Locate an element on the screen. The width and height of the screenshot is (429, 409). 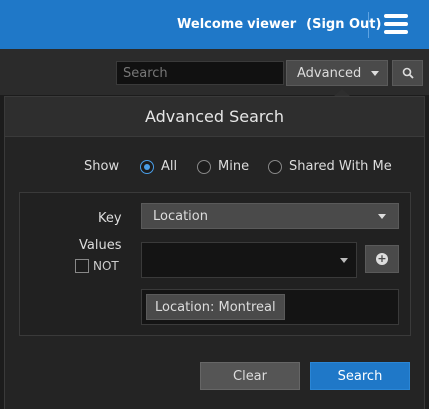
popover-pointer is located at coordinates (342, 92).